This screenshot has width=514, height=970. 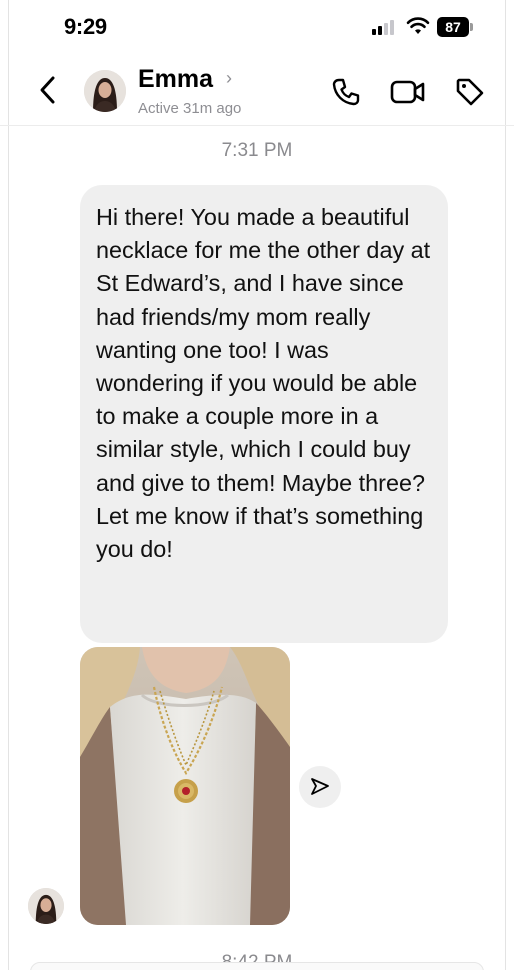 I want to click on chevron-right-icon: ›, so click(x=229, y=78).